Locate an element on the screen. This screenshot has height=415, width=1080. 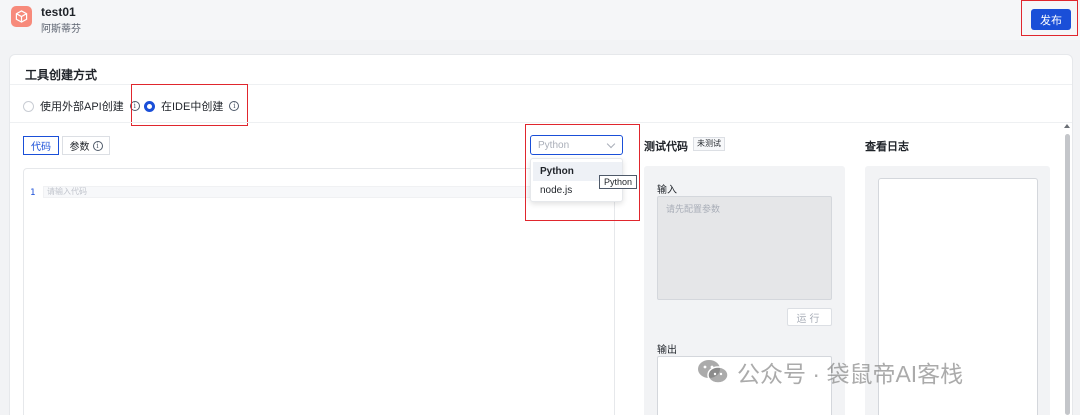
watermark: 公众号 · 袋鼠帝AI客栈 is located at coordinates (830, 372).